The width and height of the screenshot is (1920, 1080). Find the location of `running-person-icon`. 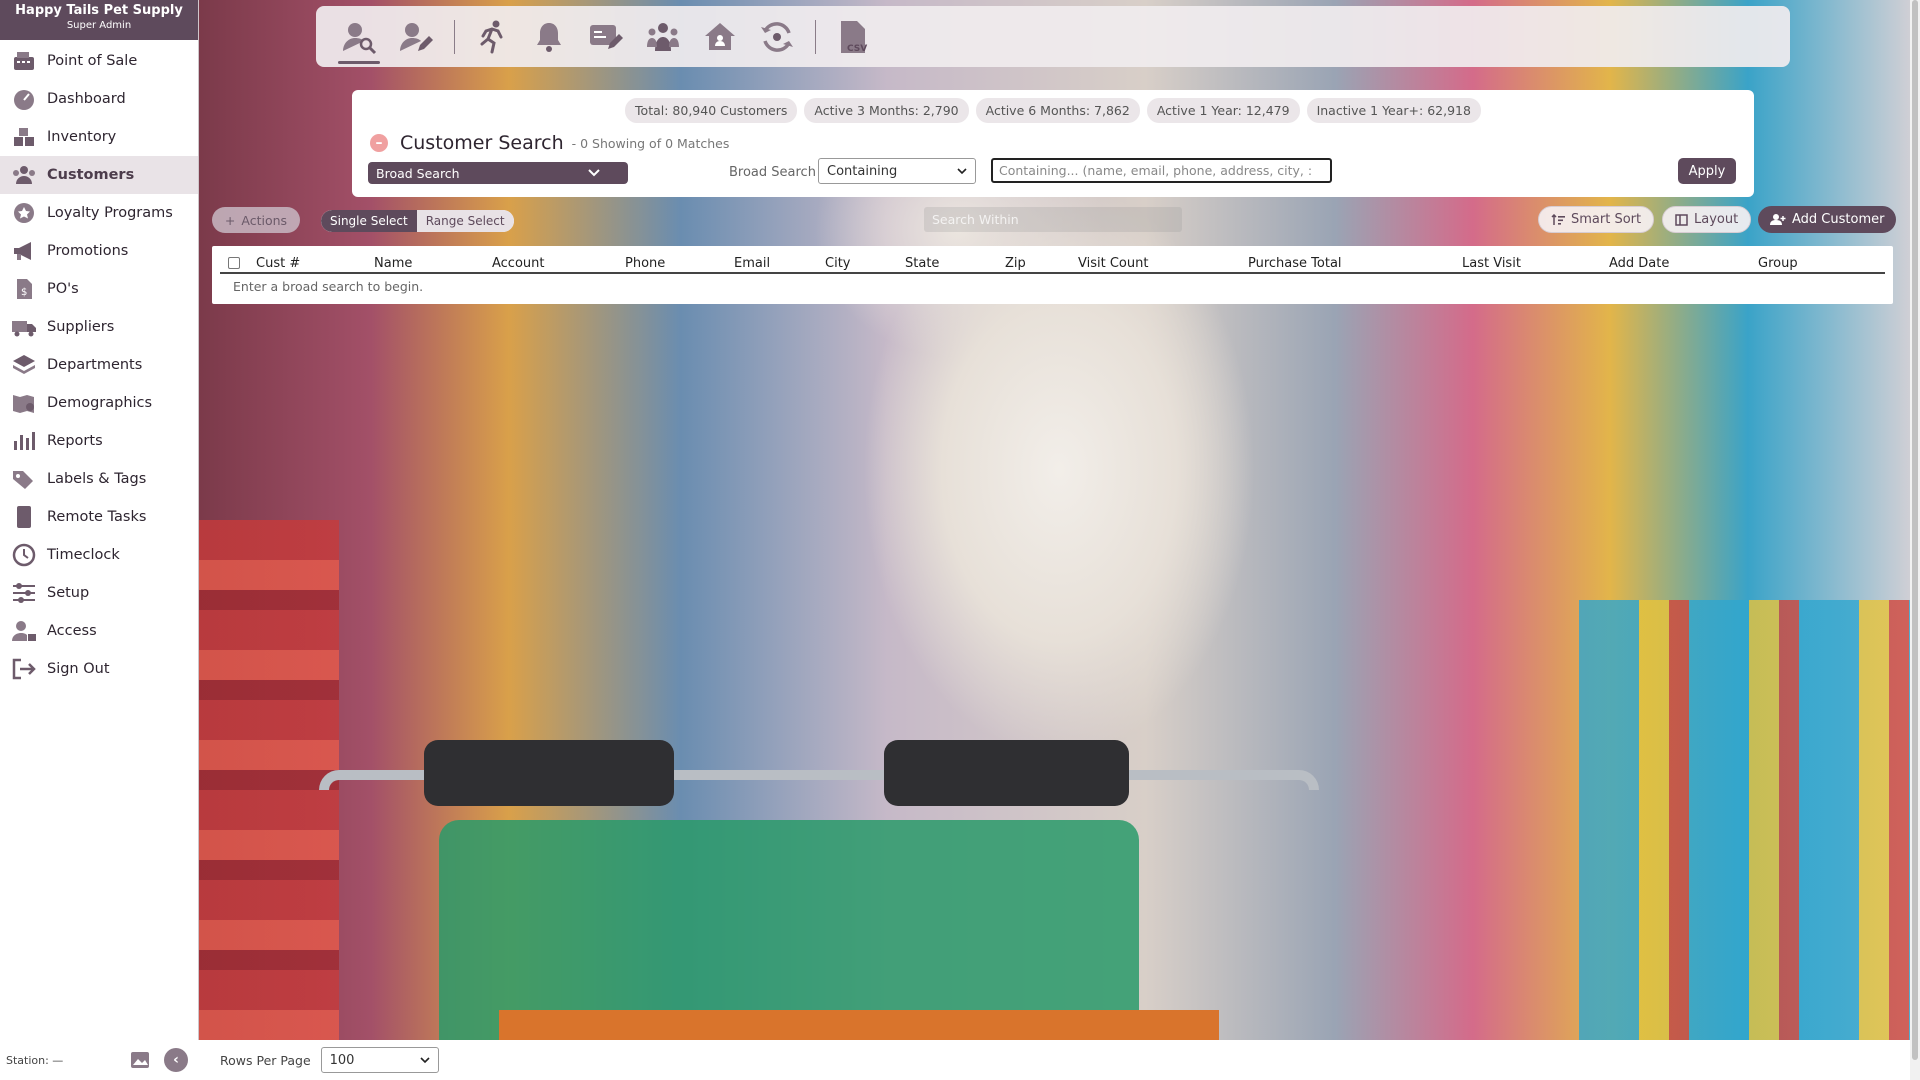

running-person-icon is located at coordinates (491, 36).